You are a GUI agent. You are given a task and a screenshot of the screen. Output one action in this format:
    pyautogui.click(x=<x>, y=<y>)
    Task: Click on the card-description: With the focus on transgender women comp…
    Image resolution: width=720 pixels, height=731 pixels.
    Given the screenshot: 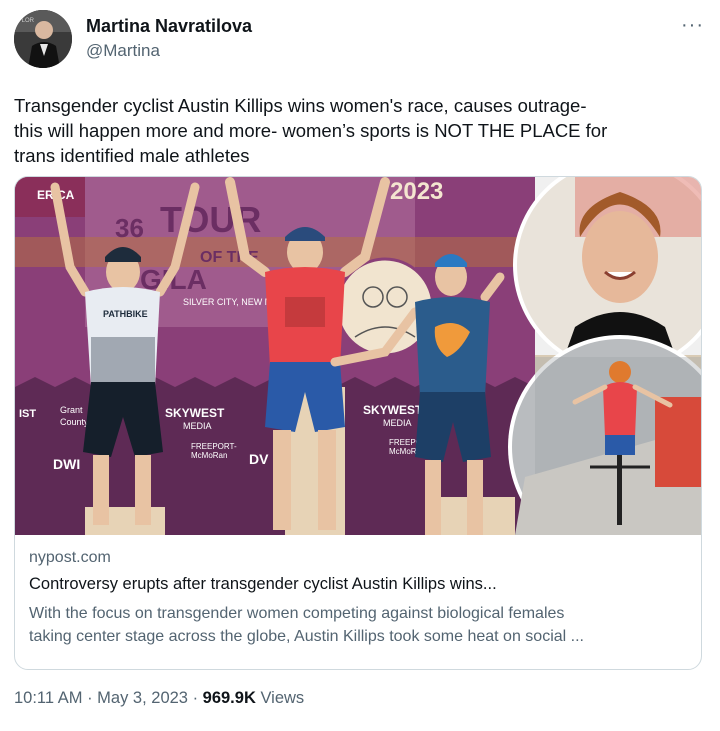 What is the action you would take?
    pyautogui.click(x=358, y=625)
    